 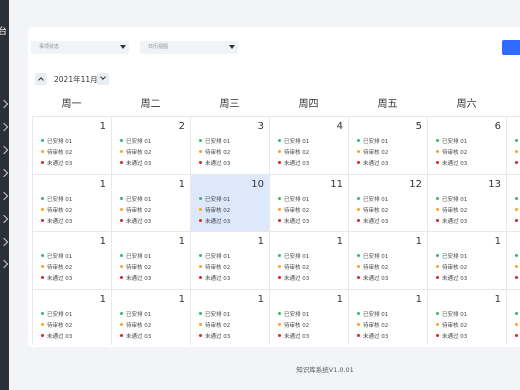 What do you see at coordinates (511, 47) in the screenshot?
I see `primary-action-button` at bounding box center [511, 47].